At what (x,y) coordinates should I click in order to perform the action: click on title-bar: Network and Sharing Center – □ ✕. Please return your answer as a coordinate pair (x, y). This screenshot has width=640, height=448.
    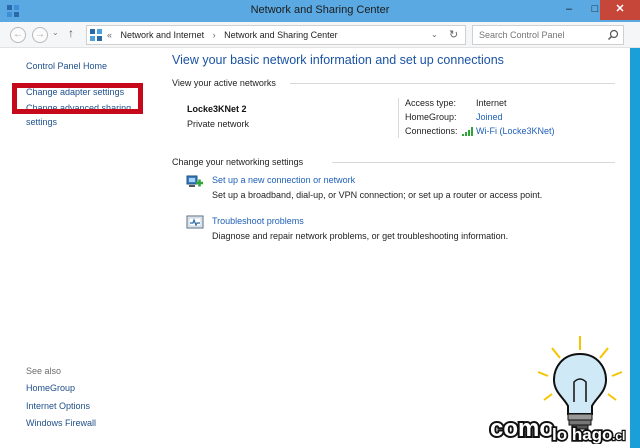
    Looking at the image, I should click on (320, 11).